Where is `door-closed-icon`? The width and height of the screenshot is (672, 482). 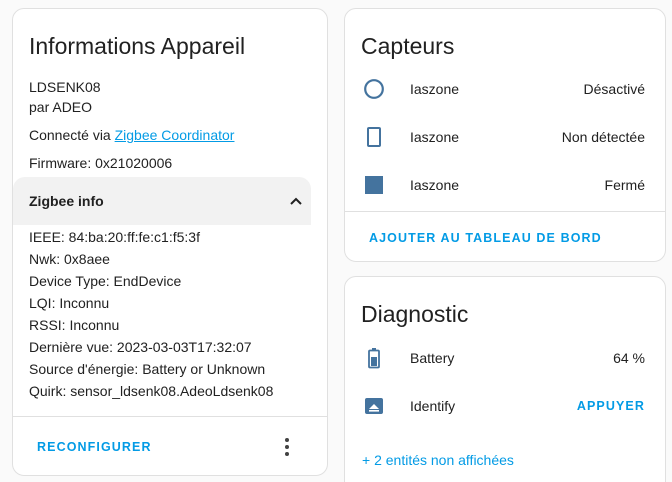
door-closed-icon is located at coordinates (374, 137).